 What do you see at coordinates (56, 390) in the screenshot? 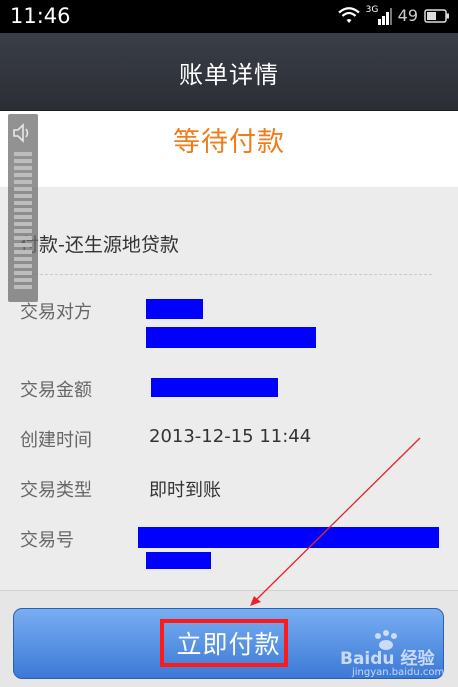
I see `amount-label: 交易金额` at bounding box center [56, 390].